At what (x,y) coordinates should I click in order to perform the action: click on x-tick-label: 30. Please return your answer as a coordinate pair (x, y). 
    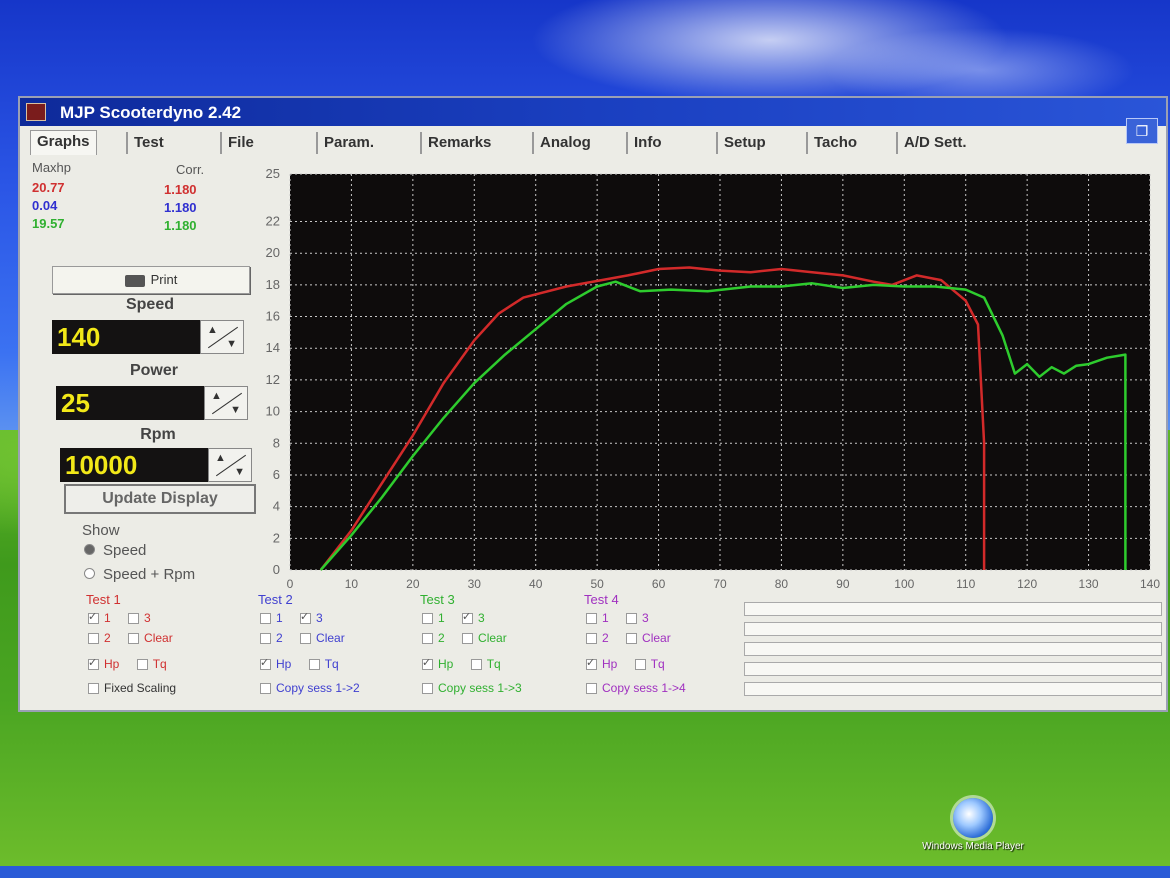
    Looking at the image, I should click on (475, 584).